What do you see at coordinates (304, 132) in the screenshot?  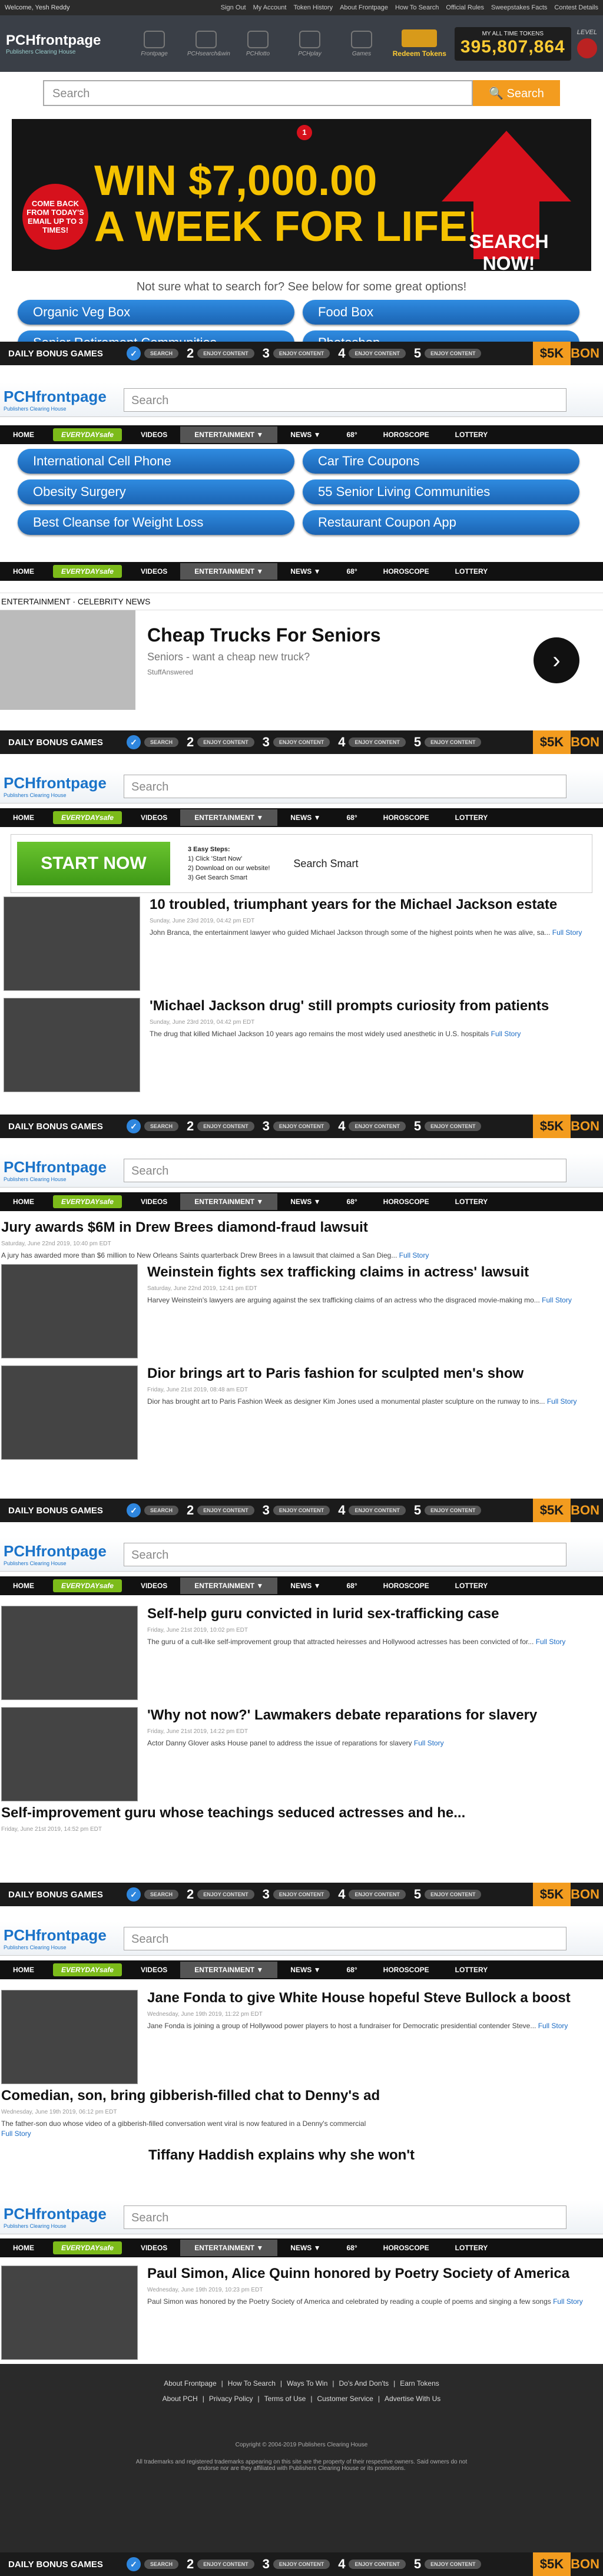 I see `promo-step-badge: 1` at bounding box center [304, 132].